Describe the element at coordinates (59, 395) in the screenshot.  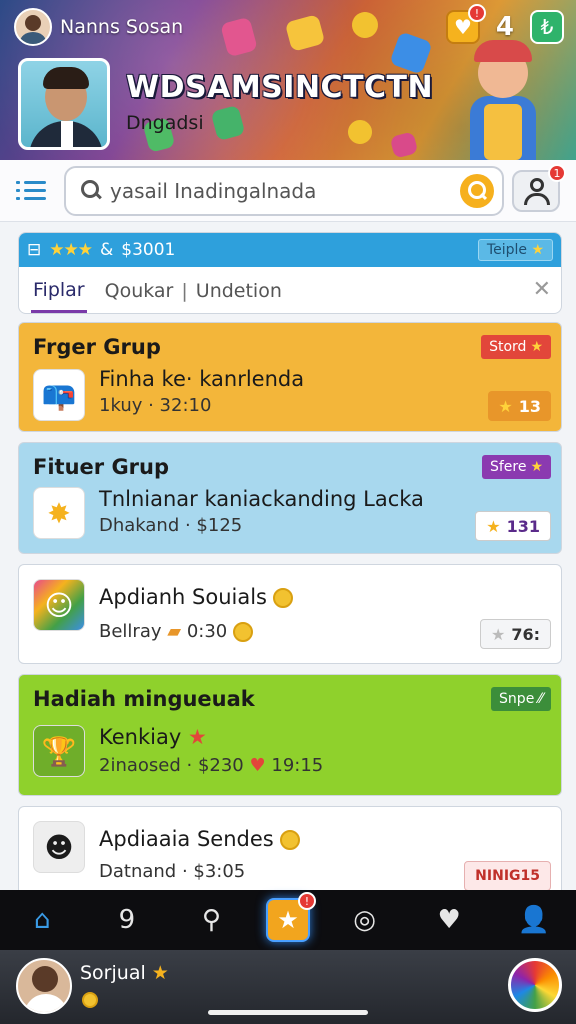
I see `mailbox-icon: 📪` at that location.